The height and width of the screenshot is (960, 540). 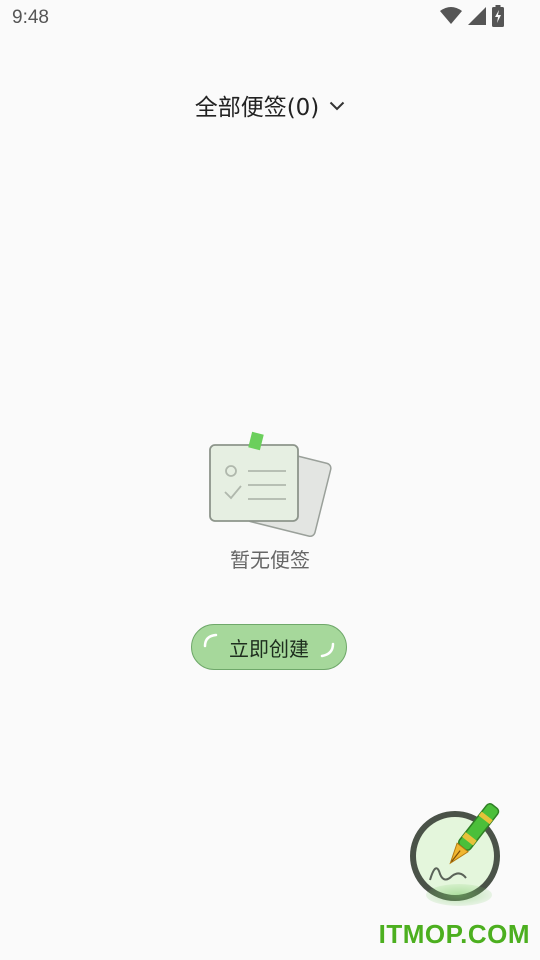 I want to click on signal-icon, so click(x=477, y=18).